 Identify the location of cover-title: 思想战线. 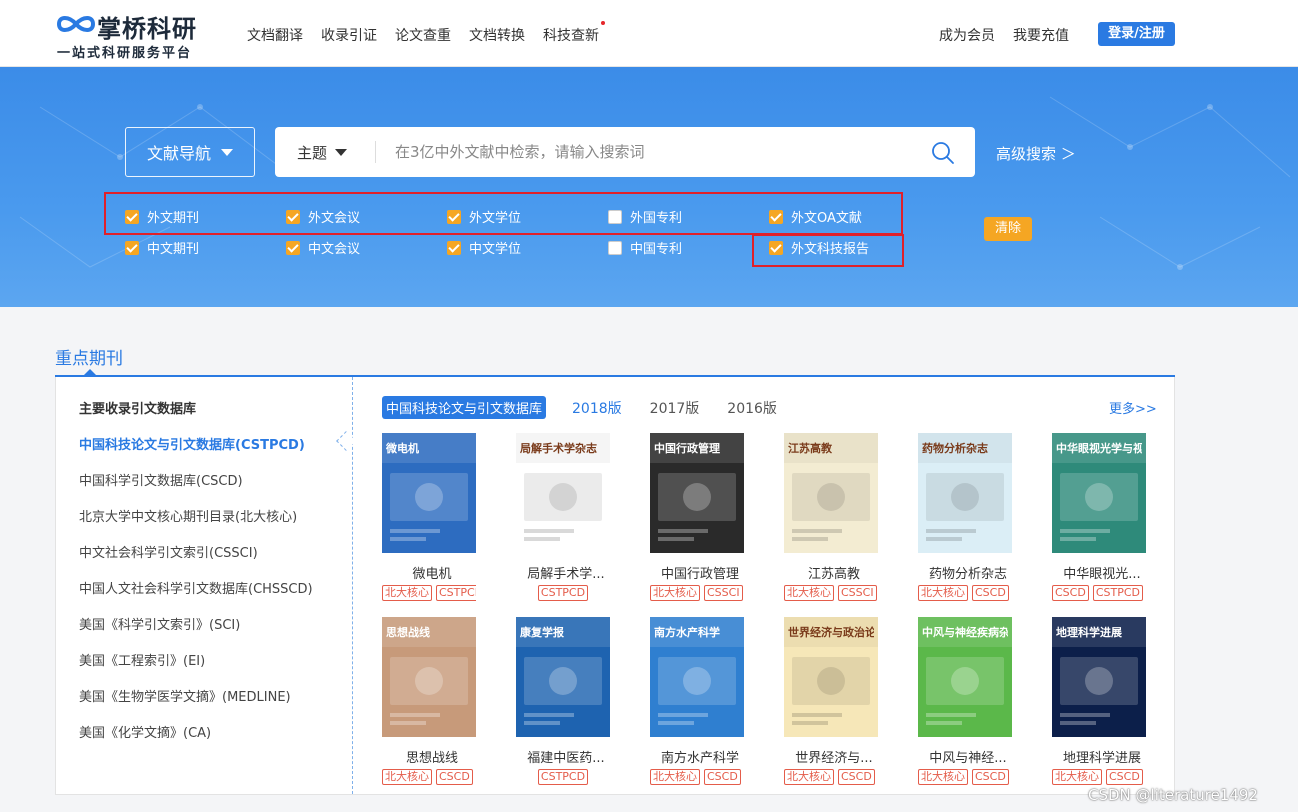
(408, 632).